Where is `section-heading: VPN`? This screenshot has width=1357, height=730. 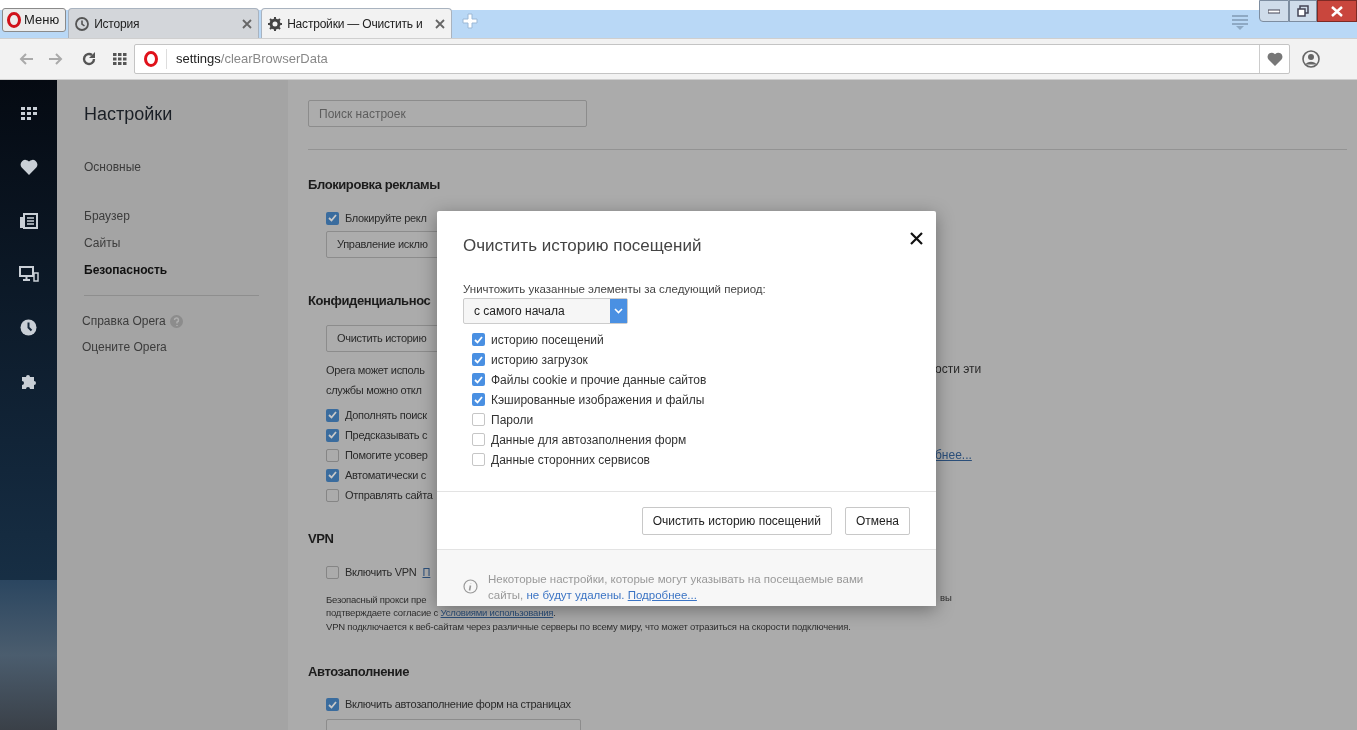 section-heading: VPN is located at coordinates (321, 539).